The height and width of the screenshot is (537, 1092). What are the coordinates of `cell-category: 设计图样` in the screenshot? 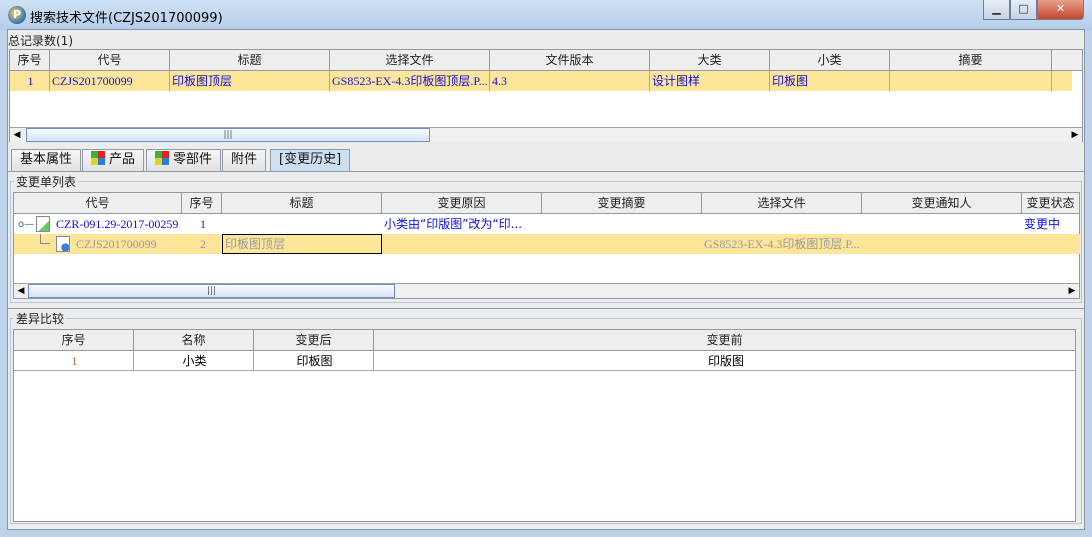 It's located at (710, 81).